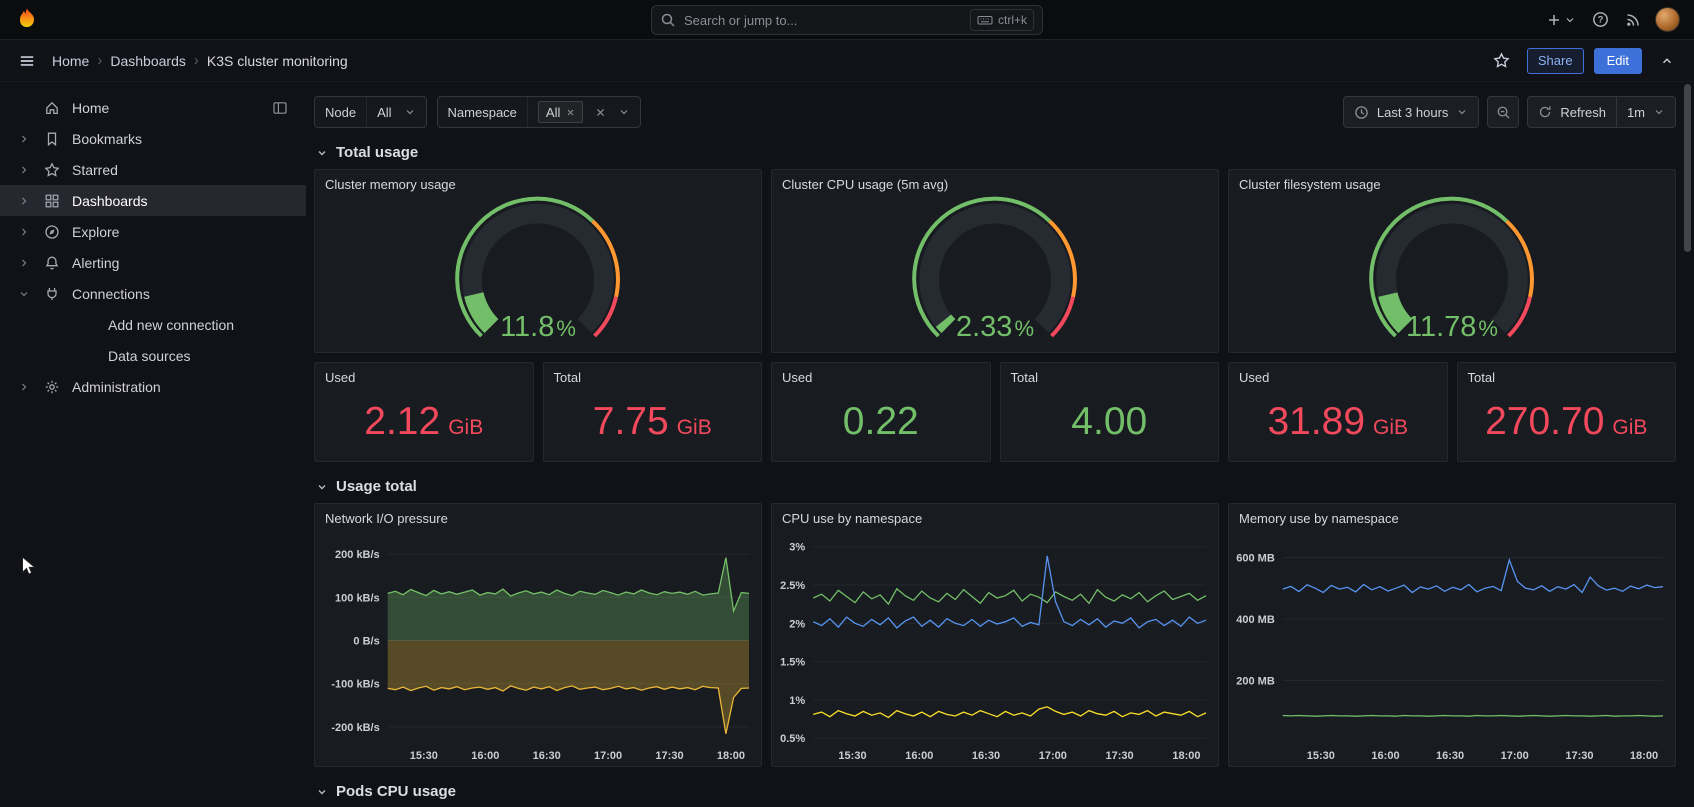 The width and height of the screenshot is (1694, 807). I want to click on collapse-toolbar-button, so click(1667, 61).